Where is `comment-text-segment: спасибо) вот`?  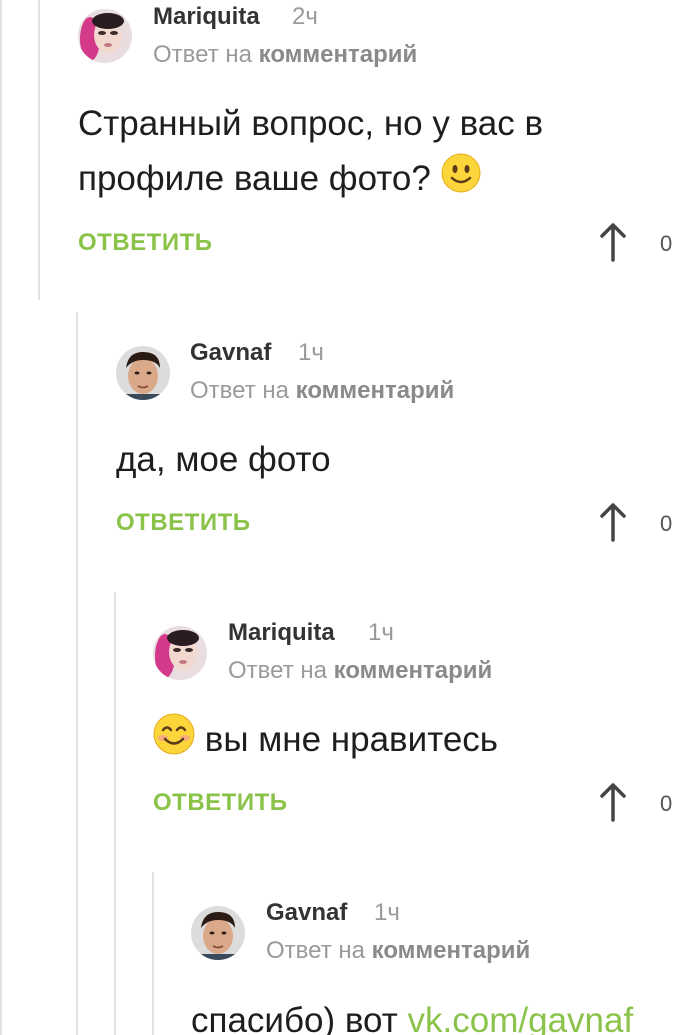
comment-text-segment: спасибо) вот is located at coordinates (294, 1018).